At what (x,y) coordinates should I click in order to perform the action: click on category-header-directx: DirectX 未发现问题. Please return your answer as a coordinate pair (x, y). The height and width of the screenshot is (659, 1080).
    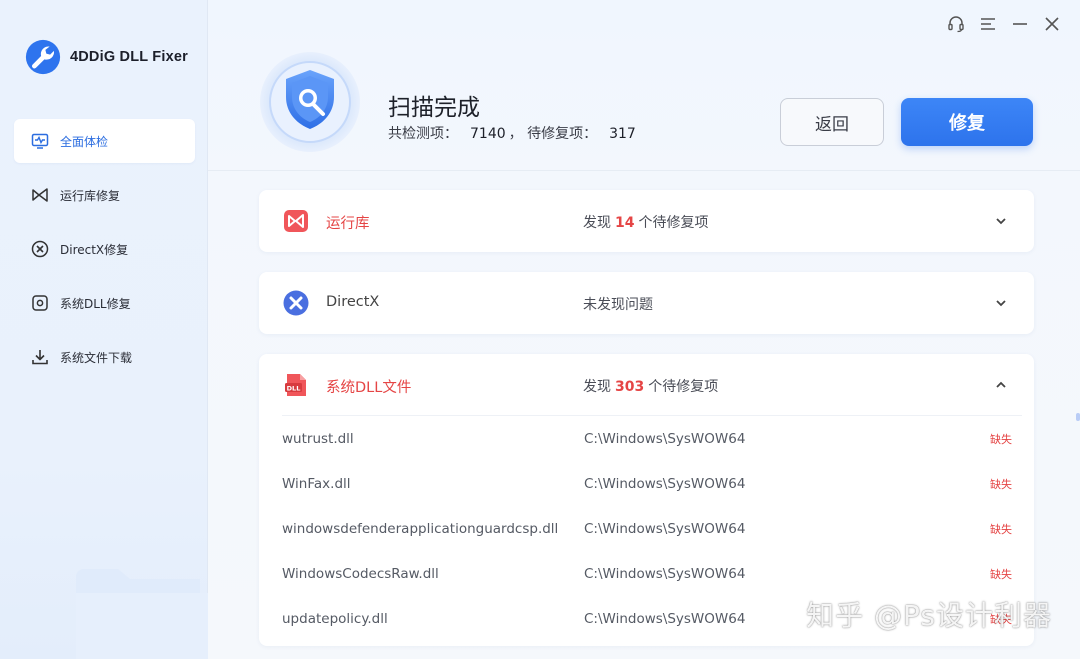
    Looking at the image, I should click on (646, 303).